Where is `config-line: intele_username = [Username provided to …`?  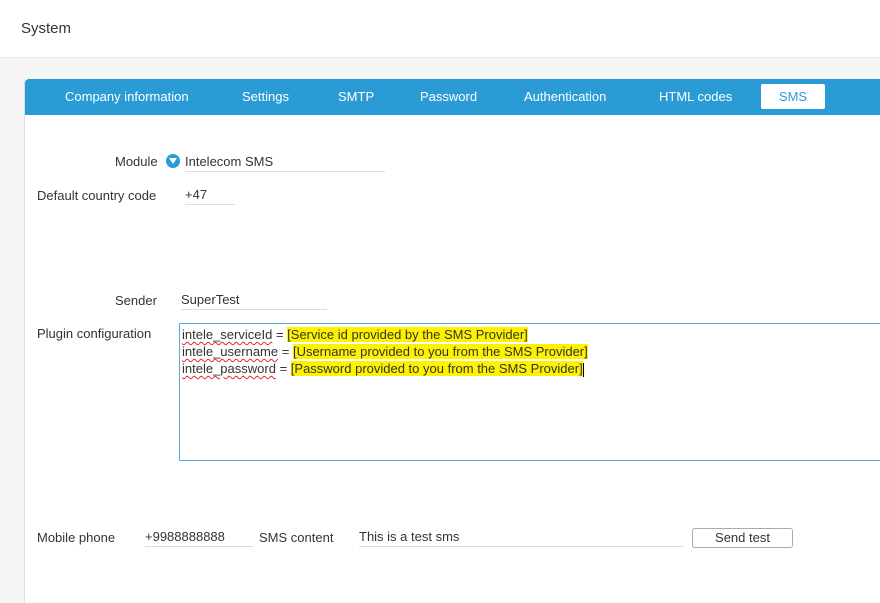 config-line: intele_username = [Username provided to … is located at coordinates (530, 351).